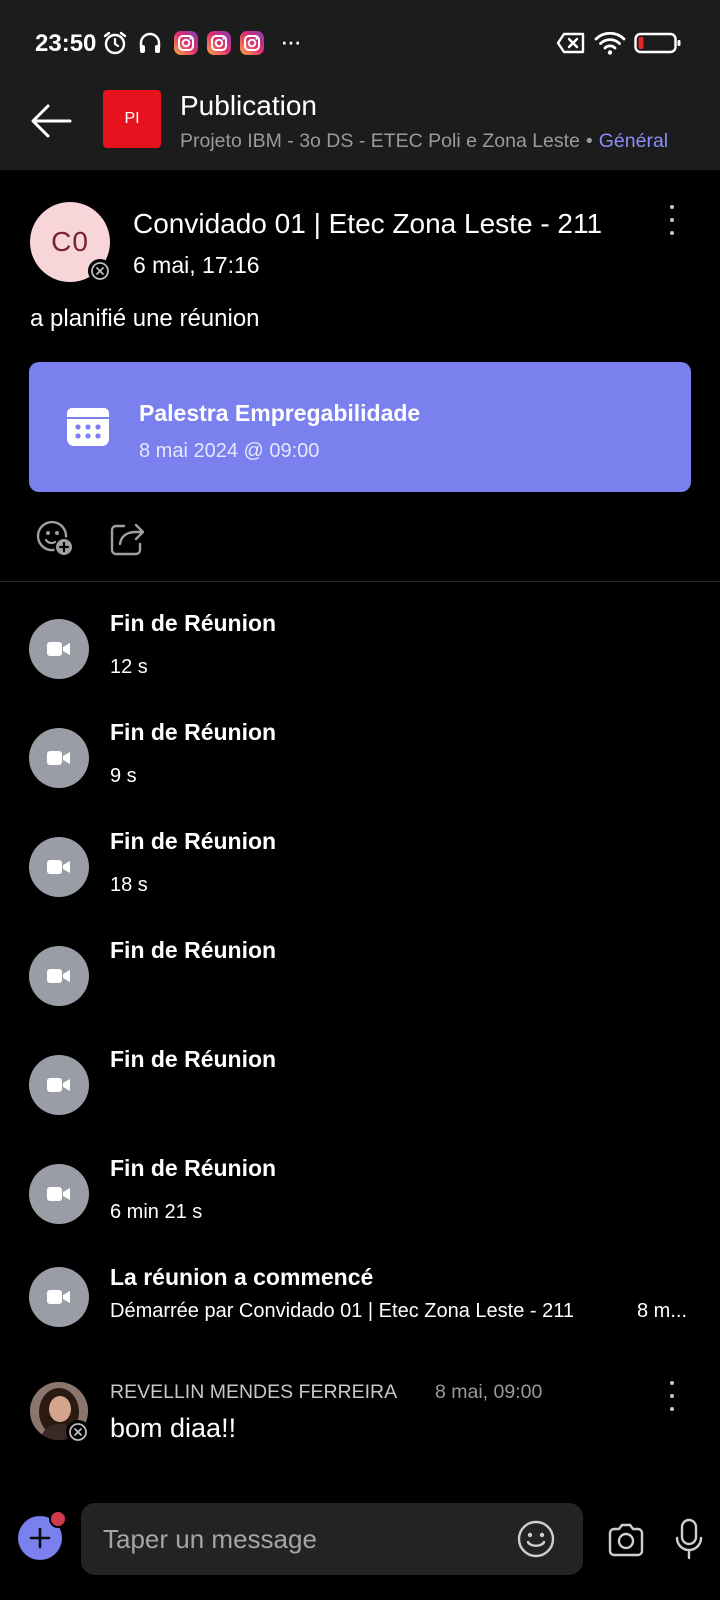 The height and width of the screenshot is (1600, 720). I want to click on event-duration: 18 s, so click(129, 885).